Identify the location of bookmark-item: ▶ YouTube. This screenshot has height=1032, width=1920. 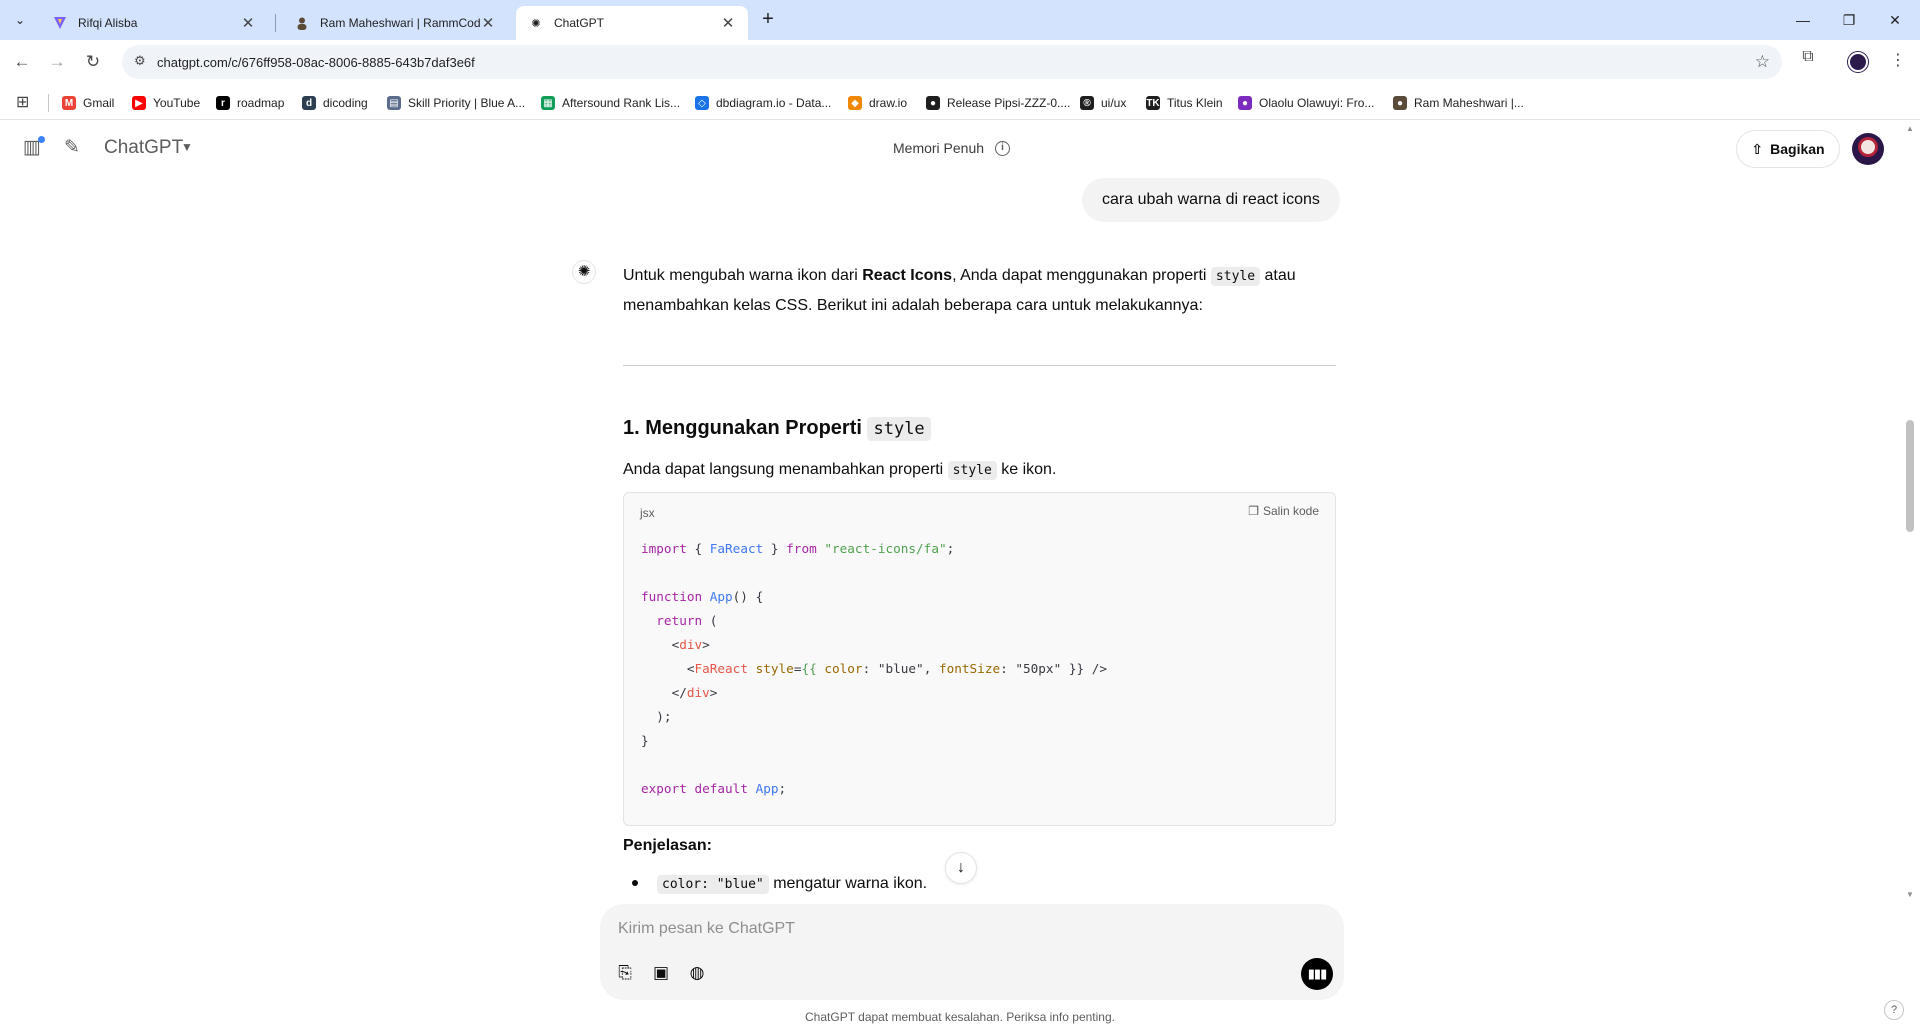
(166, 103).